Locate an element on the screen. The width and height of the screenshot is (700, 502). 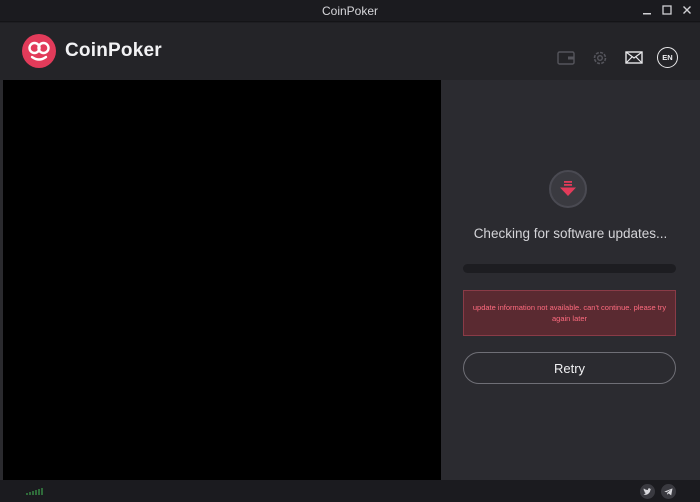
brand: CoinPoker is located at coordinates (91, 51).